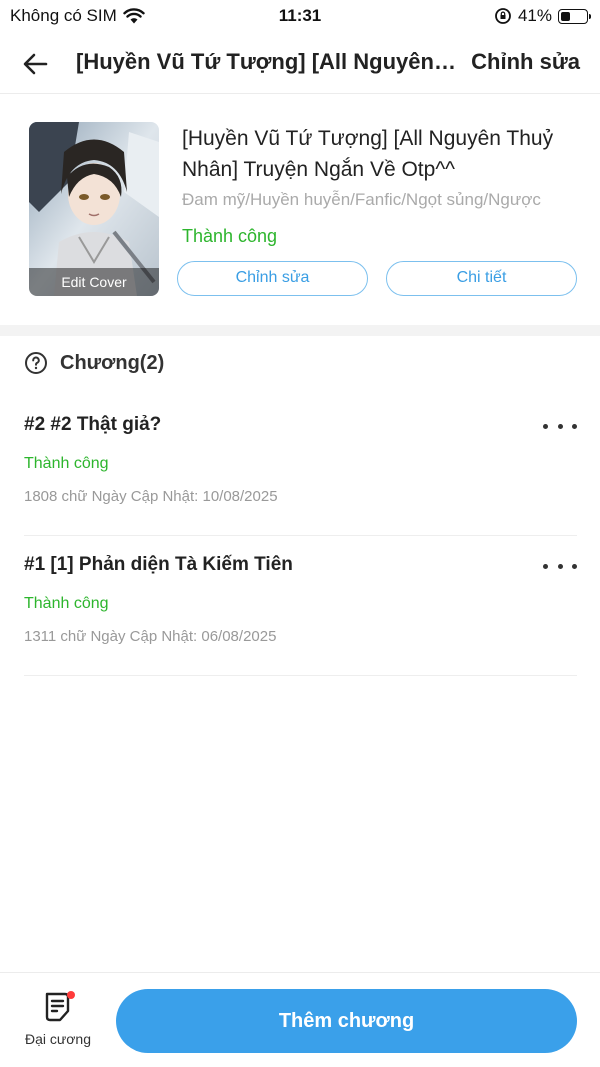  What do you see at coordinates (93, 424) in the screenshot?
I see `chapter-title: #2 #2 Thật giả?` at bounding box center [93, 424].